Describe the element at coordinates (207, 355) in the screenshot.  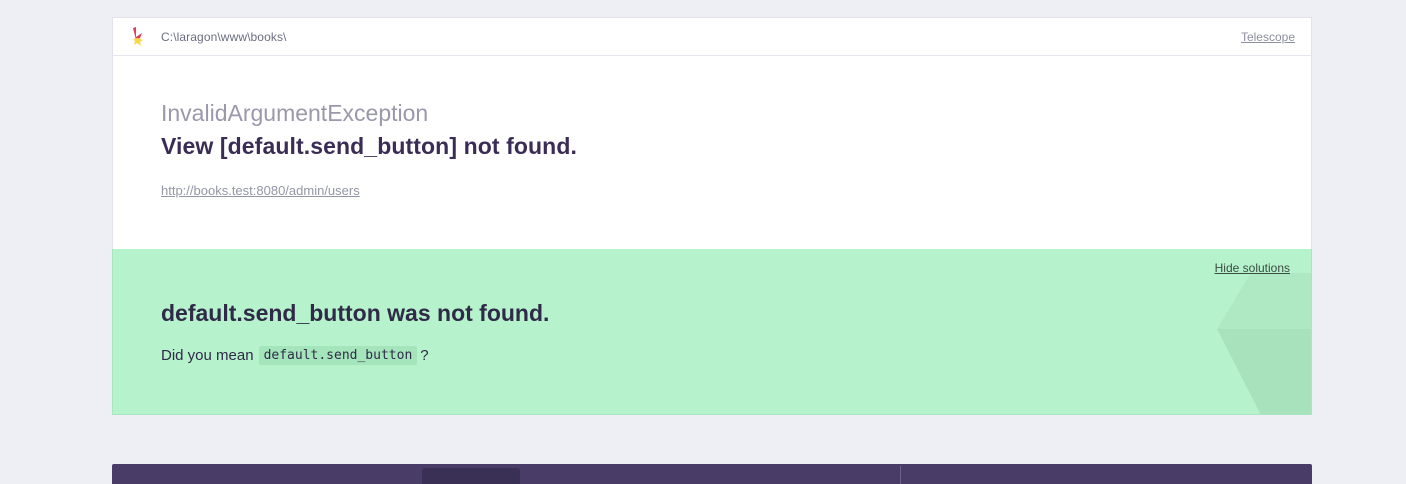
I see `solution-description-prefix: Did you mean` at that location.